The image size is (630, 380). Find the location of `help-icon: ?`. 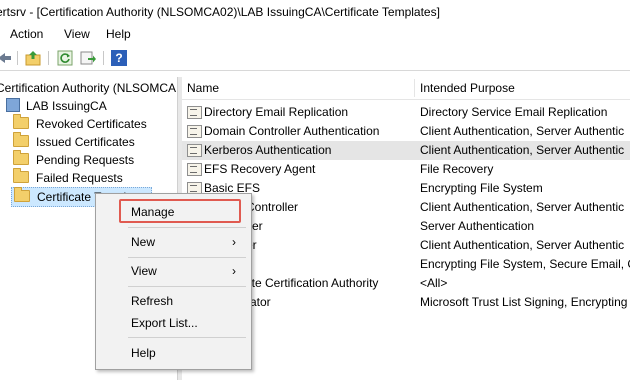

help-icon: ? is located at coordinates (119, 58).